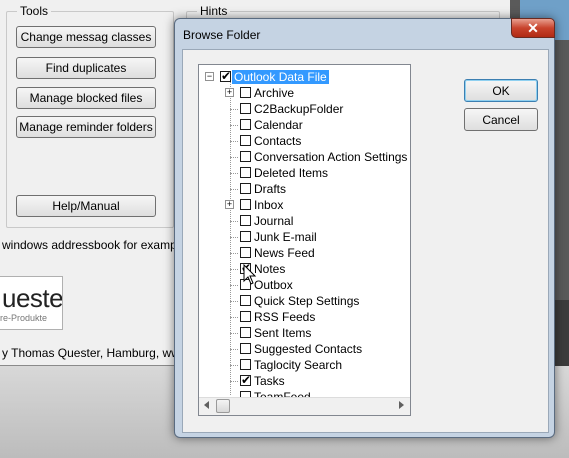 The width and height of the screenshot is (569, 458). What do you see at coordinates (223, 406) in the screenshot?
I see `scroll-thumb` at bounding box center [223, 406].